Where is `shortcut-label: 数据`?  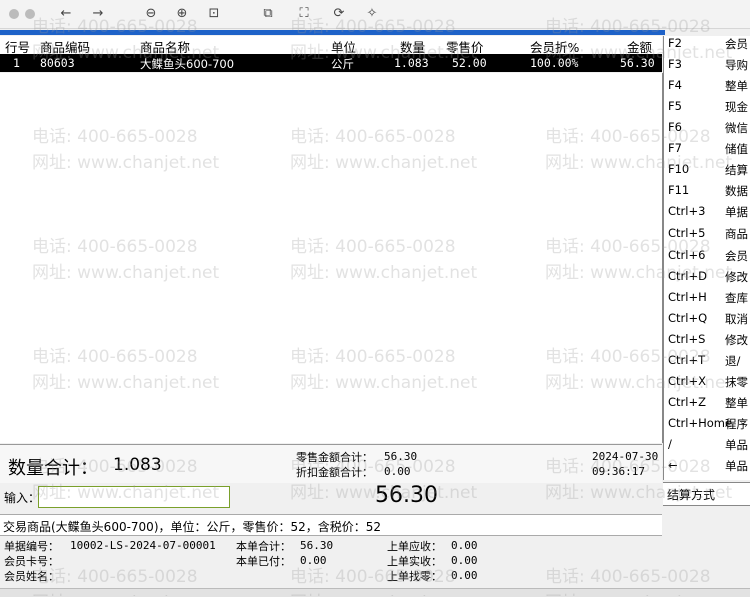 shortcut-label: 数据 is located at coordinates (736, 191).